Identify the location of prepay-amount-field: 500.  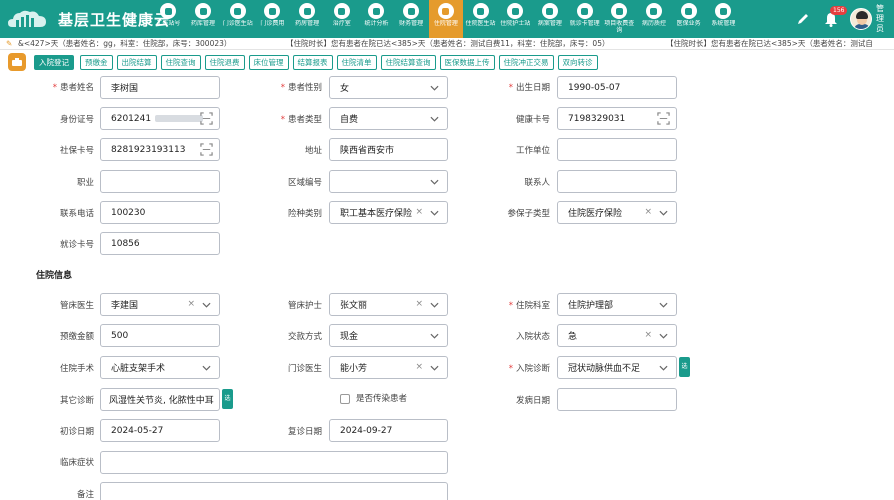
(160, 335).